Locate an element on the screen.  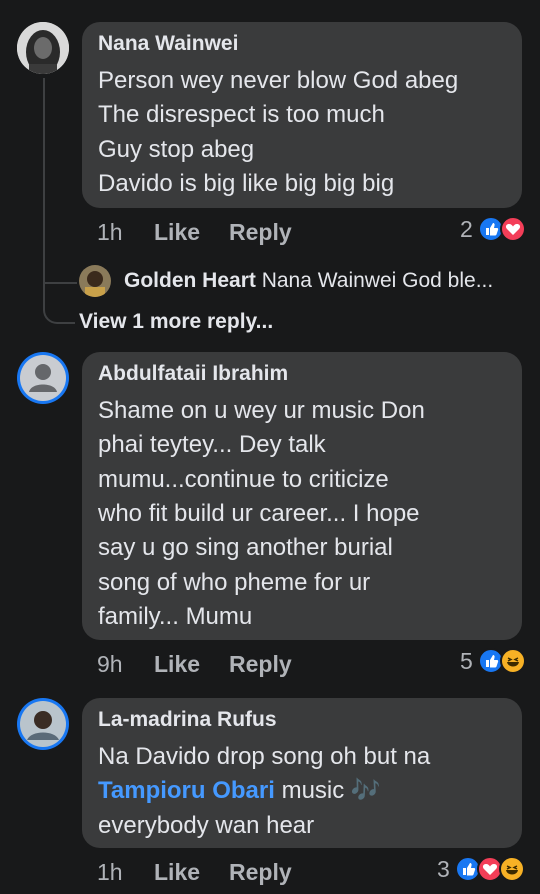
comment-text-line: family... Mumu is located at coordinates (175, 616).